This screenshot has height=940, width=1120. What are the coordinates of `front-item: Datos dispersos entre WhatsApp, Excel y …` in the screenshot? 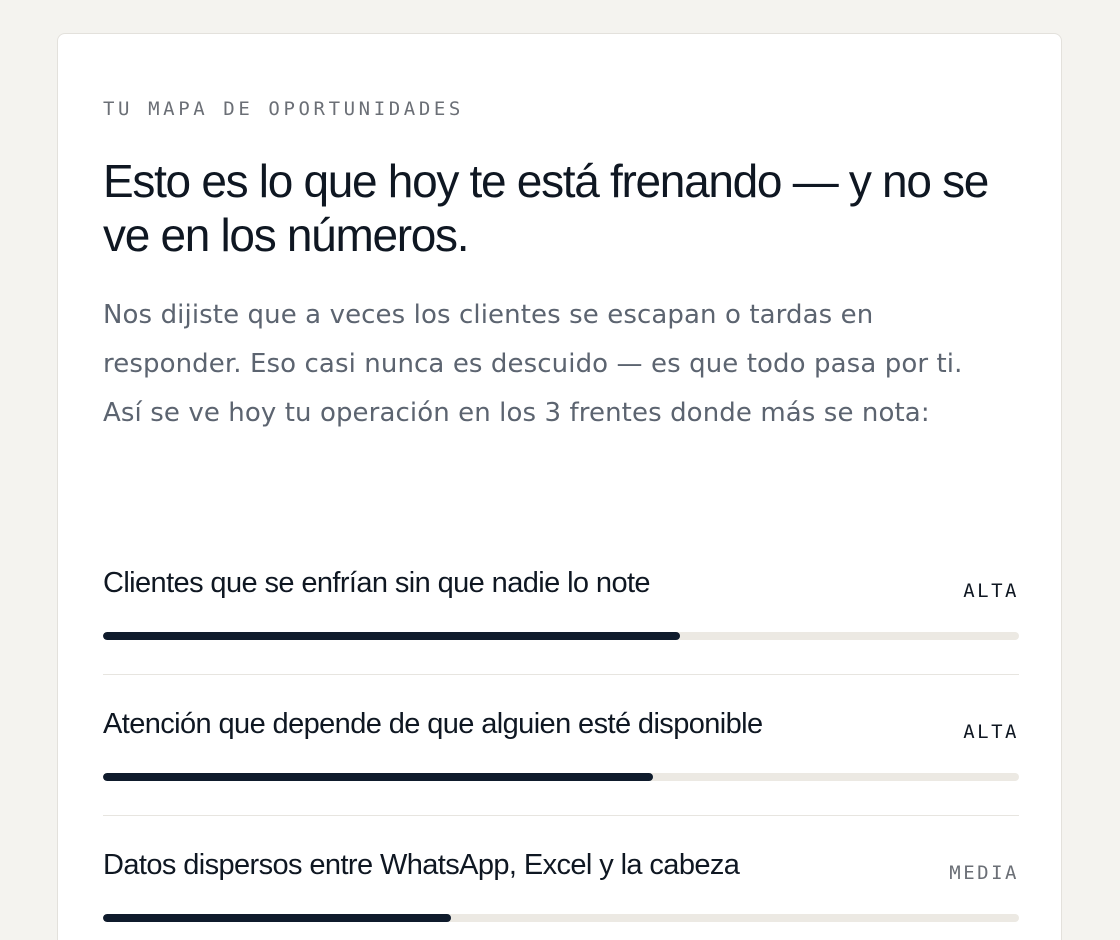 It's located at (561, 878).